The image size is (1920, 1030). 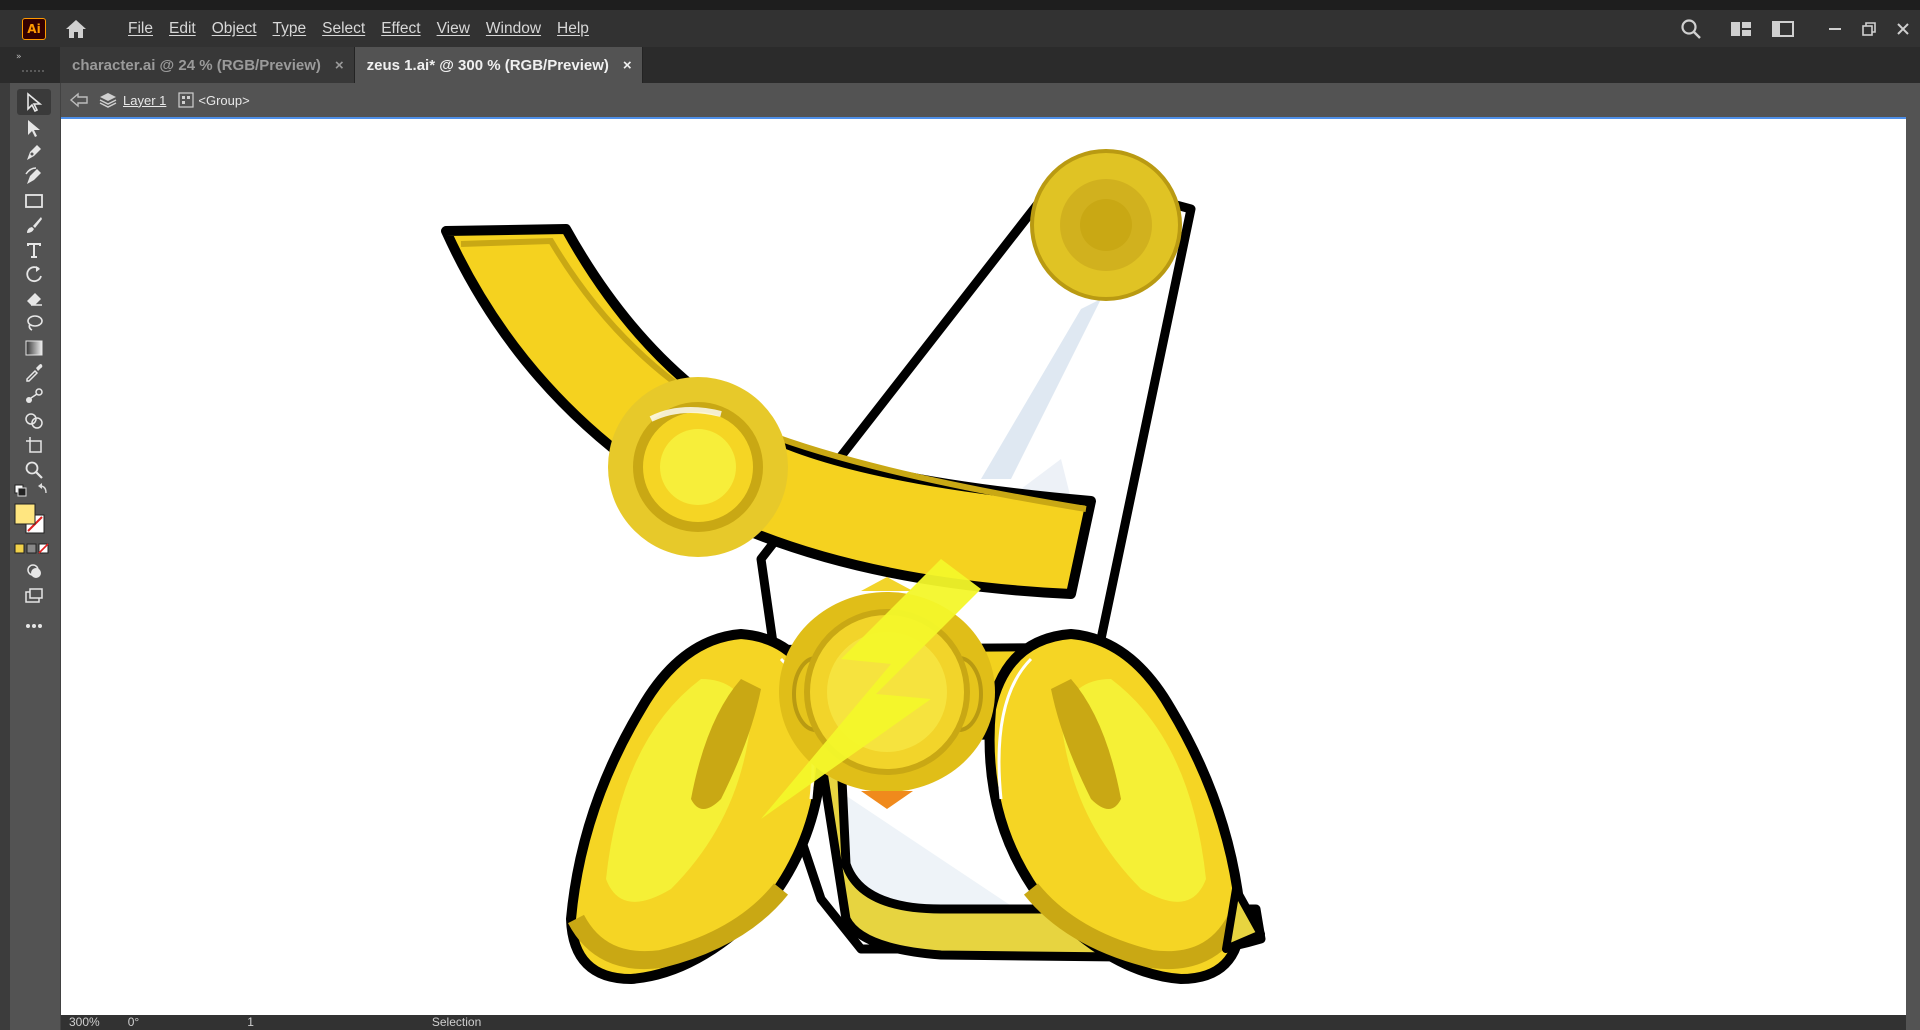 What do you see at coordinates (34, 323) in the screenshot?
I see `lasso-tool-icon` at bounding box center [34, 323].